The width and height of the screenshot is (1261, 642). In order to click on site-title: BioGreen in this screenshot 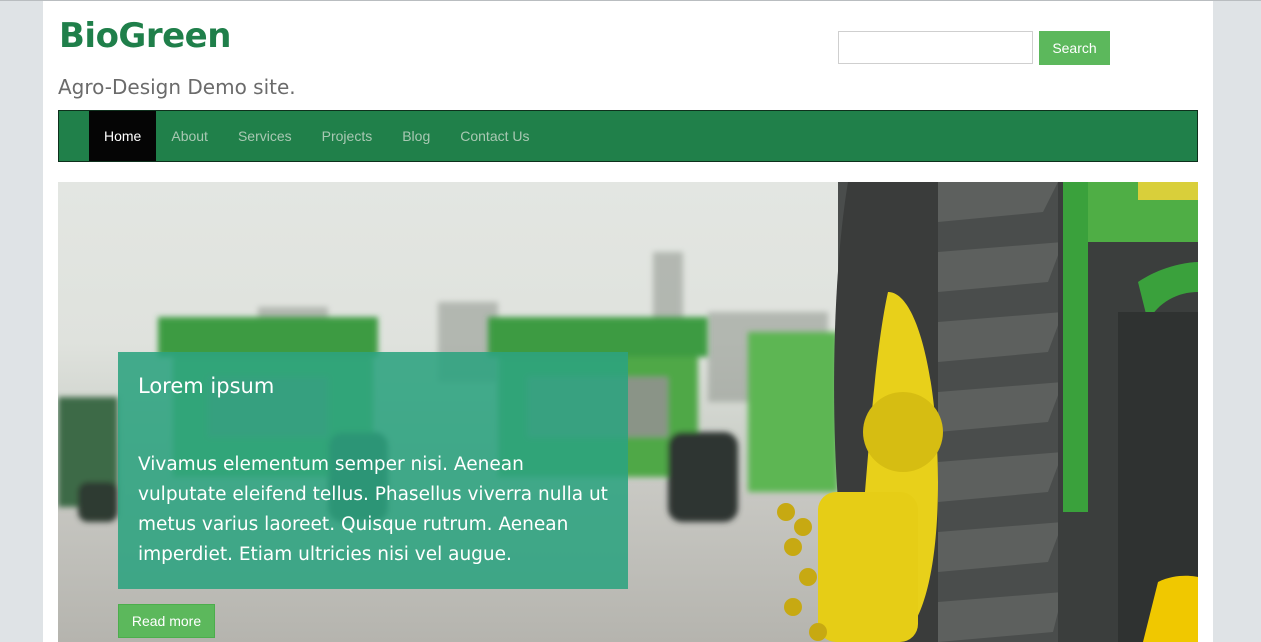, I will do `click(145, 36)`.